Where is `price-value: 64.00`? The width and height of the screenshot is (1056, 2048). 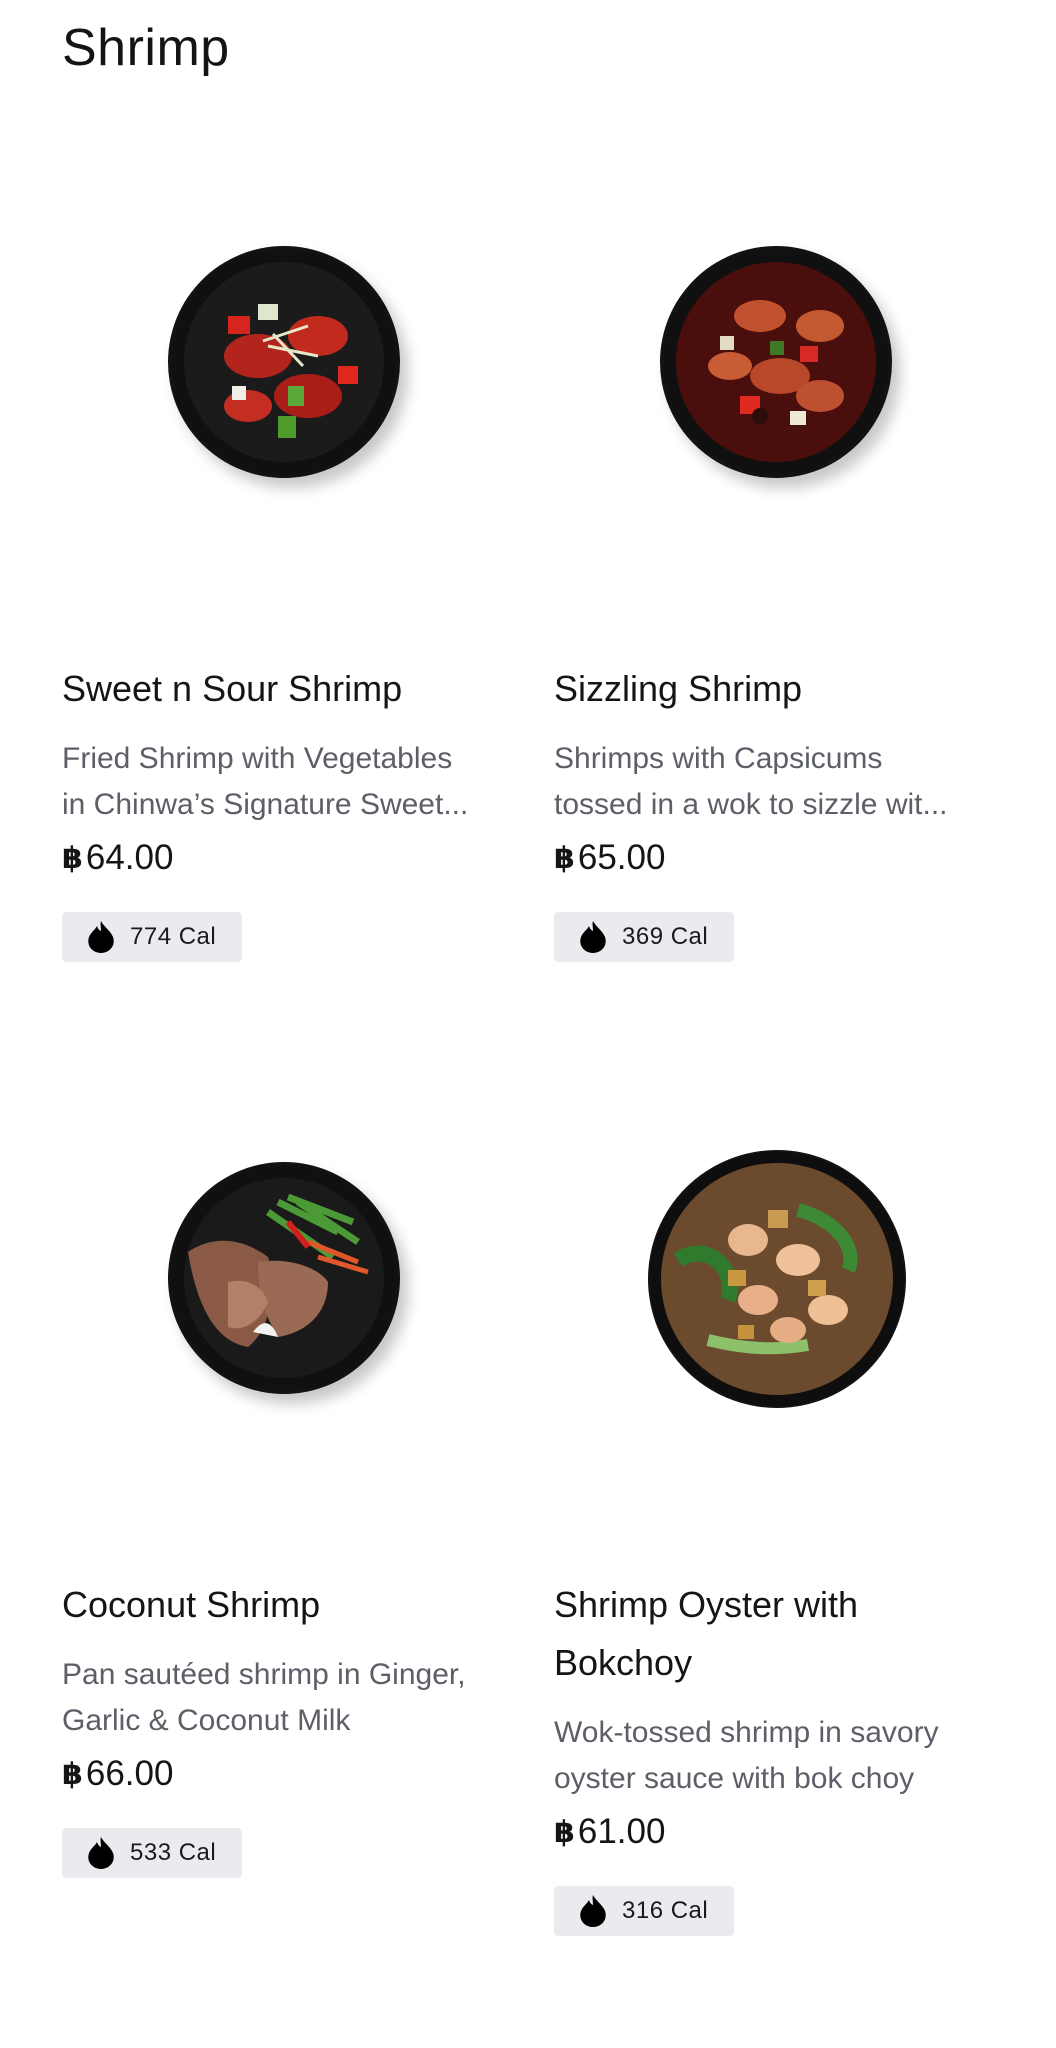
price-value: 64.00 is located at coordinates (129, 857).